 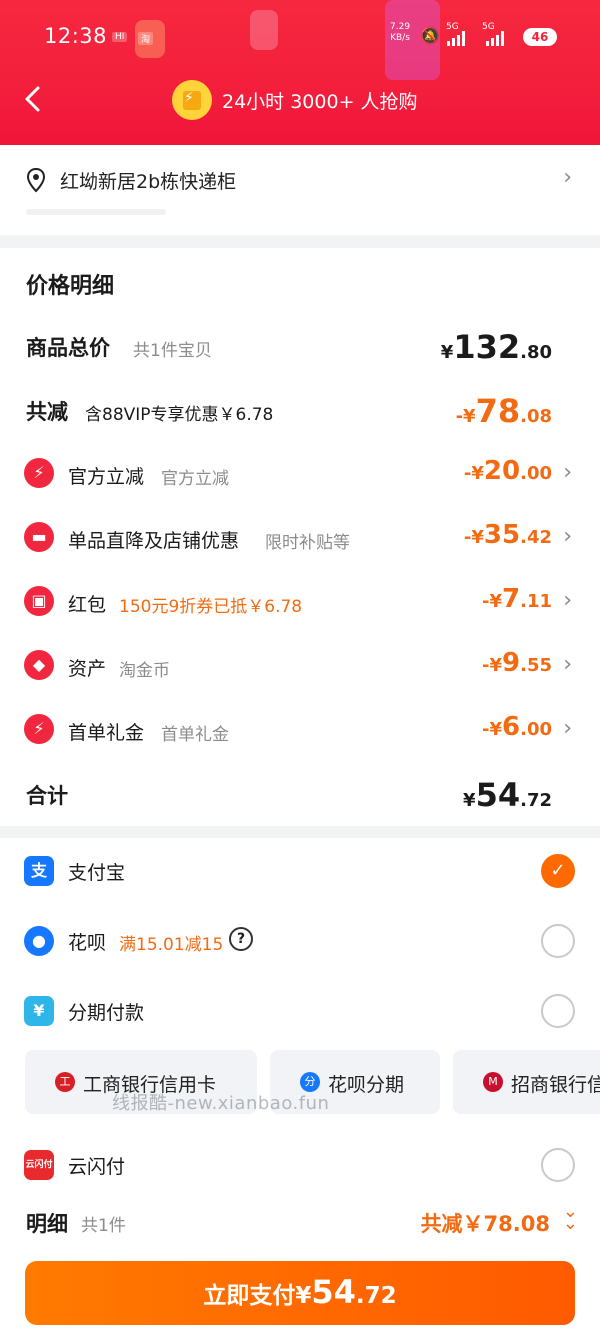 I want to click on amount-dec: .00, so click(x=536, y=729).